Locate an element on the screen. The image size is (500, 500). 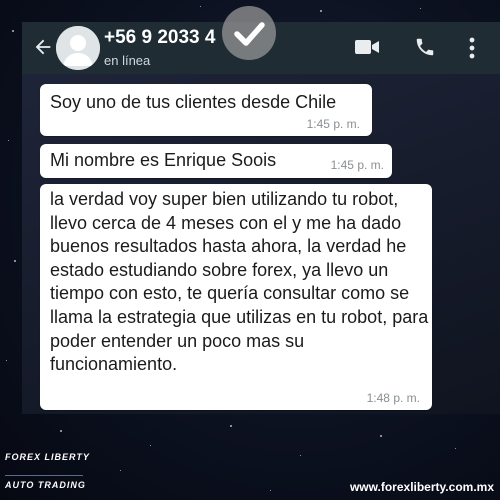
checkmark-icon is located at coordinates (249, 34).